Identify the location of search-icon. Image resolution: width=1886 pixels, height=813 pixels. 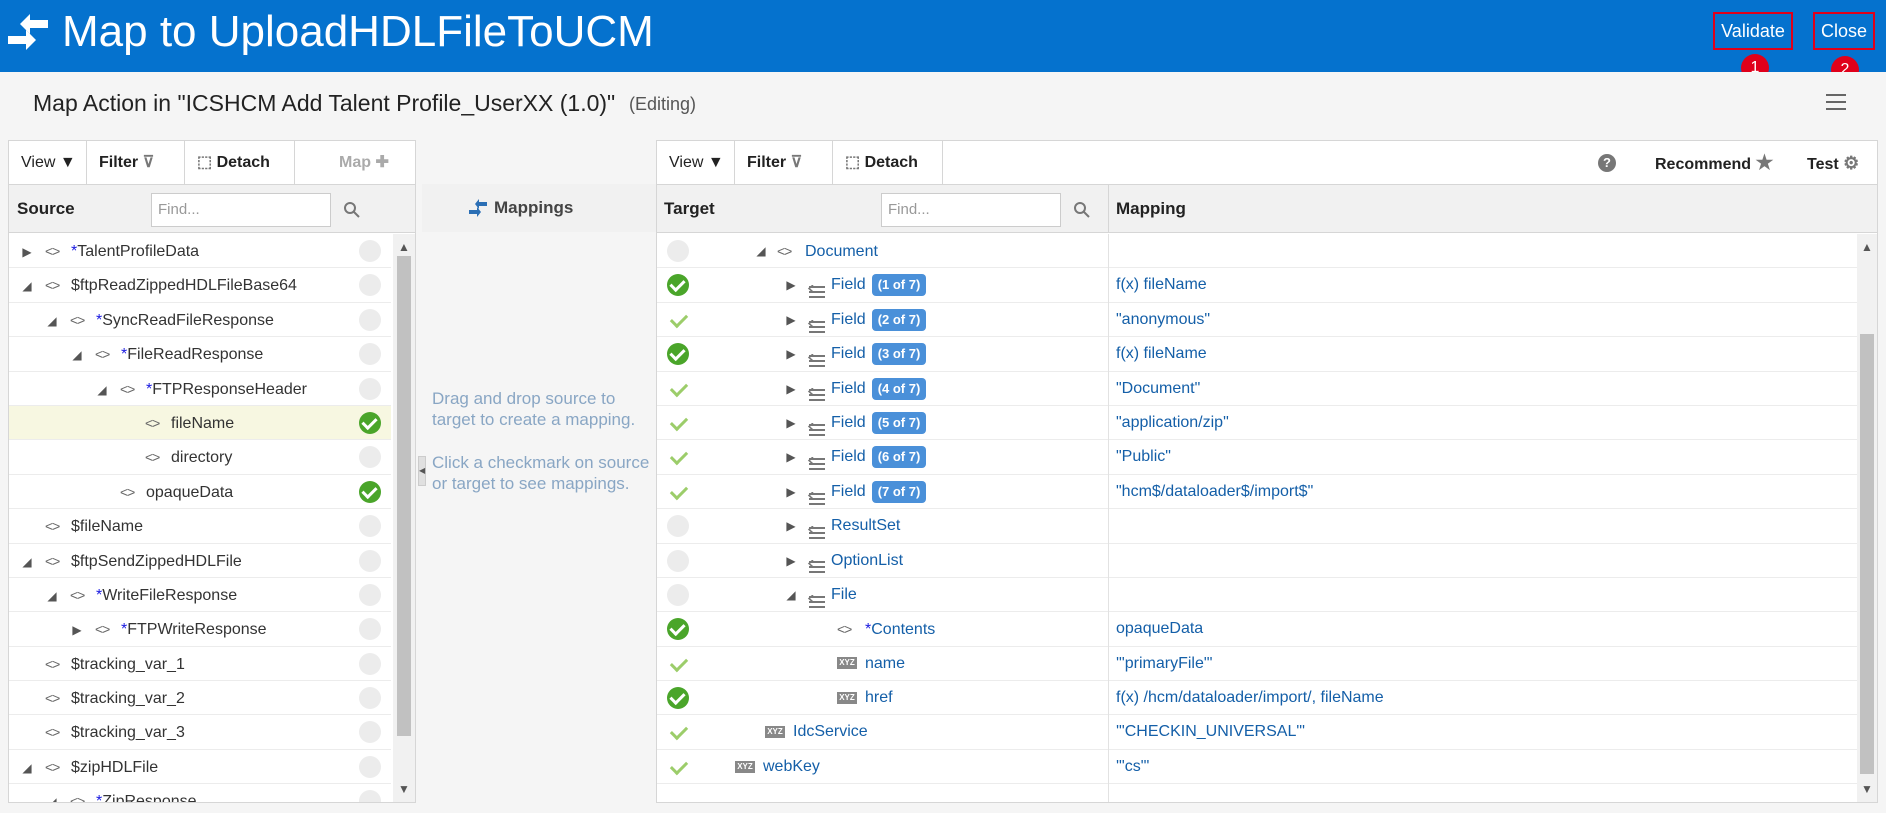
(352, 210).